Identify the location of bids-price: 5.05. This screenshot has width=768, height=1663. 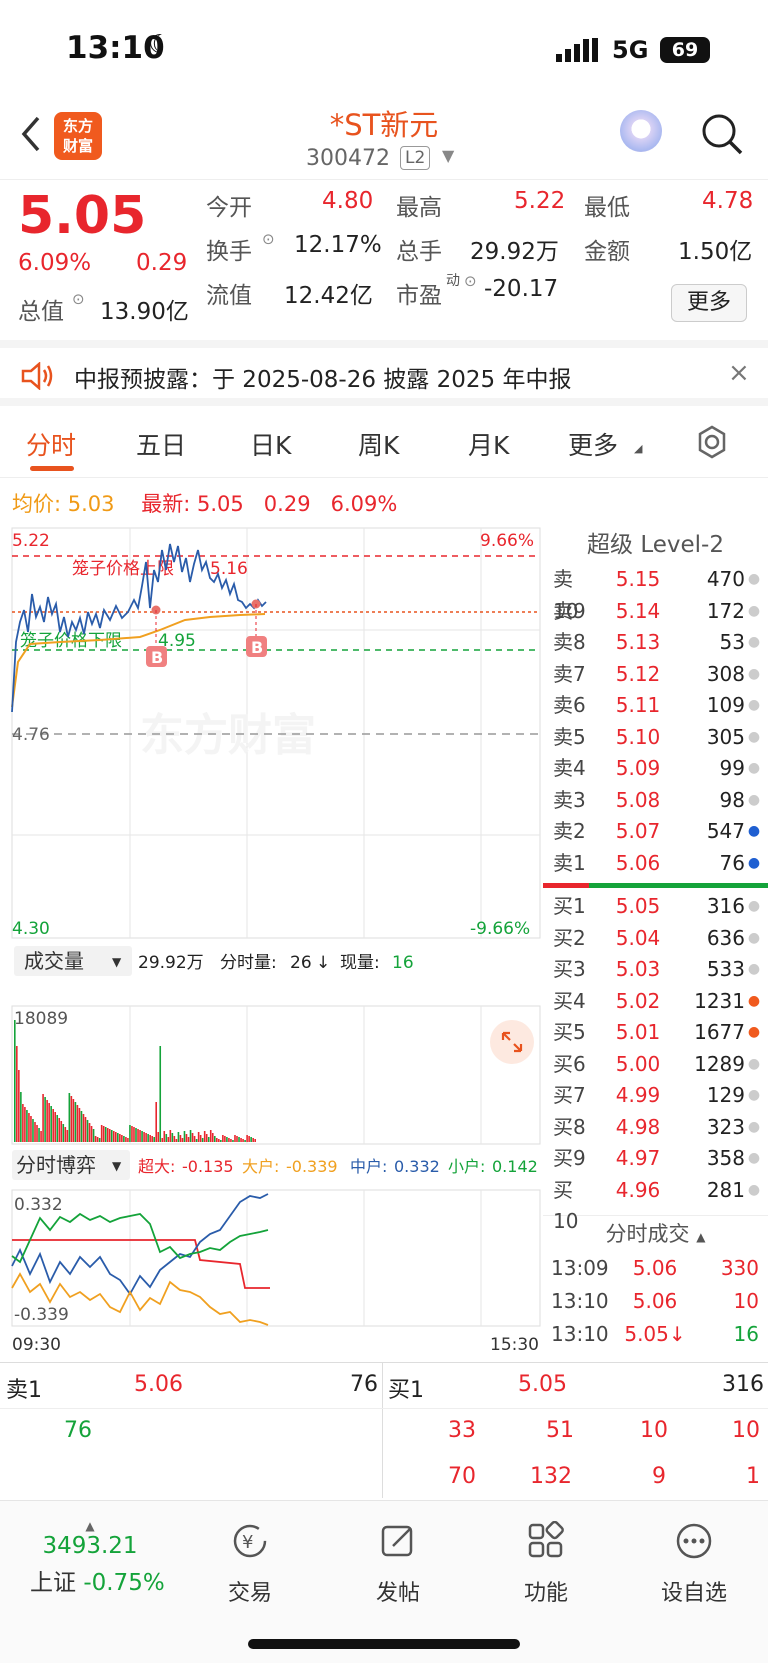
(638, 906).